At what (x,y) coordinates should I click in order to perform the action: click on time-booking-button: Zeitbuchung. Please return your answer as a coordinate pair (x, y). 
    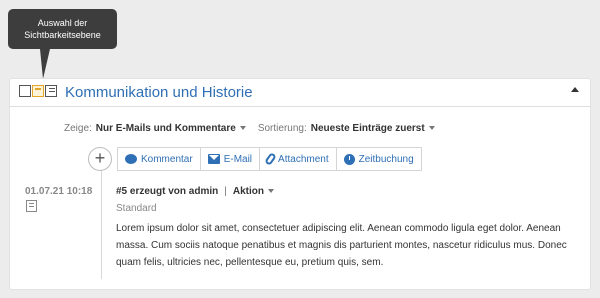
    Looking at the image, I should click on (379, 159).